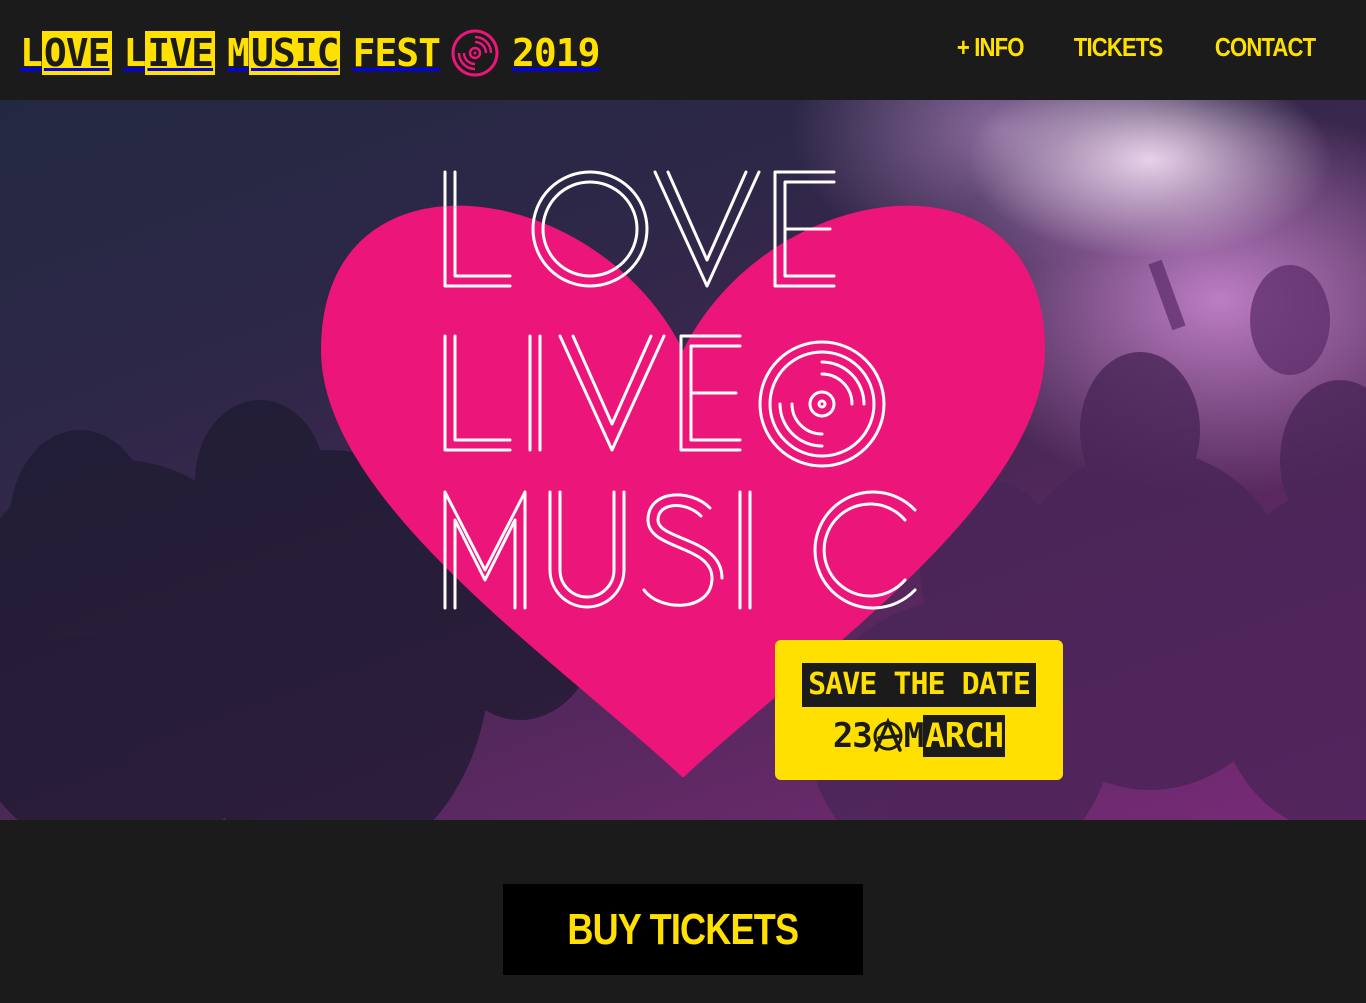 This screenshot has height=1003, width=1366. I want to click on save-the-date-label: SAVE THE DATE, so click(919, 685).